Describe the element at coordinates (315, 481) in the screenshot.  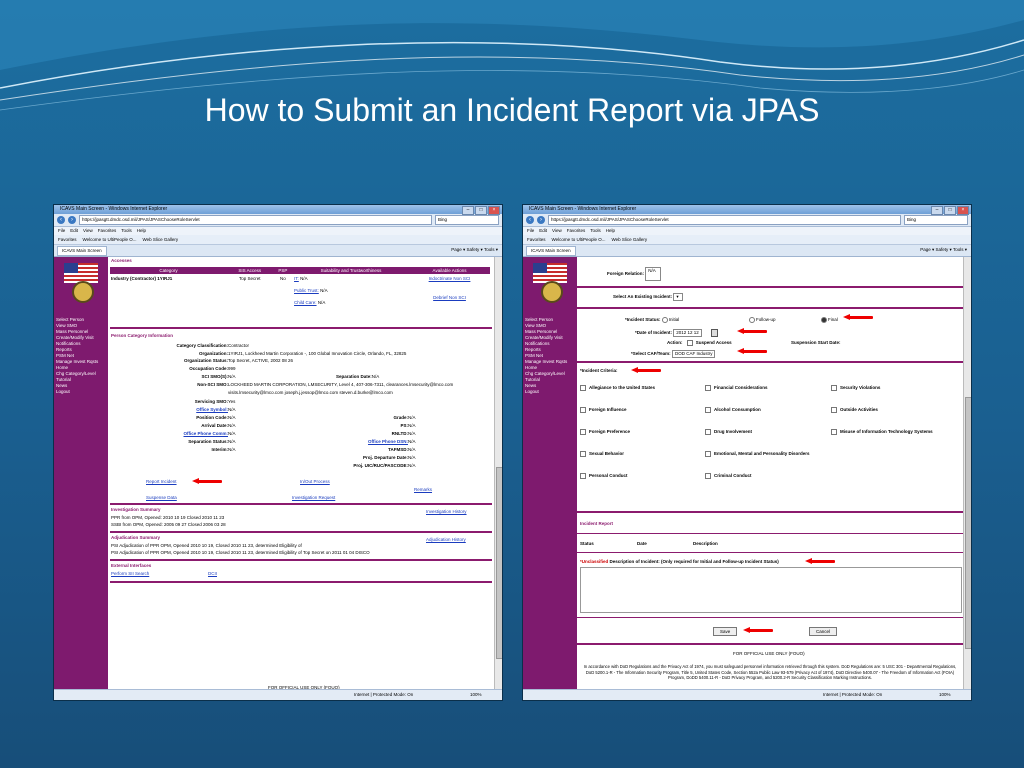
I see `in-out-process-link: In/Out Process` at that location.